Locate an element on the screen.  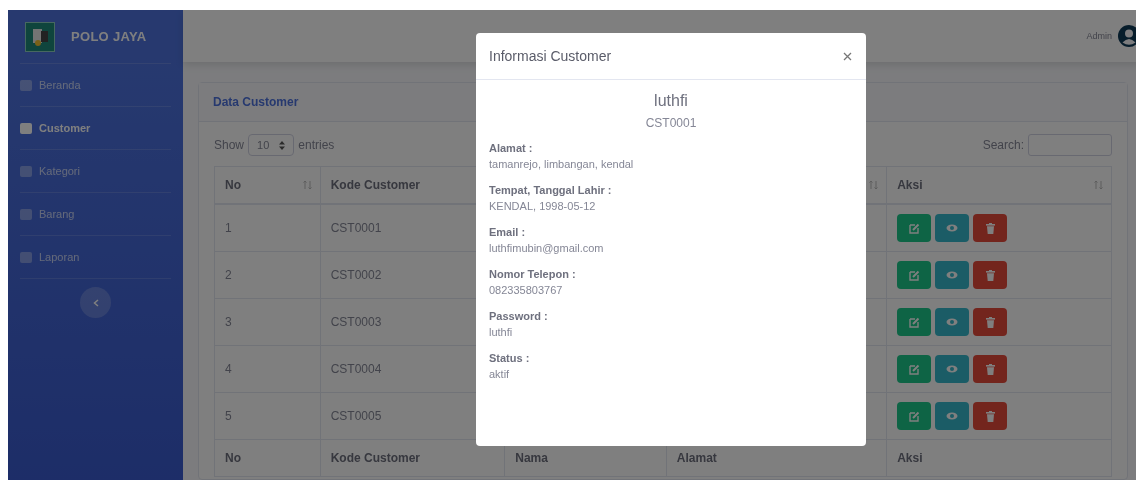
field-label: Alamat : is located at coordinates (511, 148).